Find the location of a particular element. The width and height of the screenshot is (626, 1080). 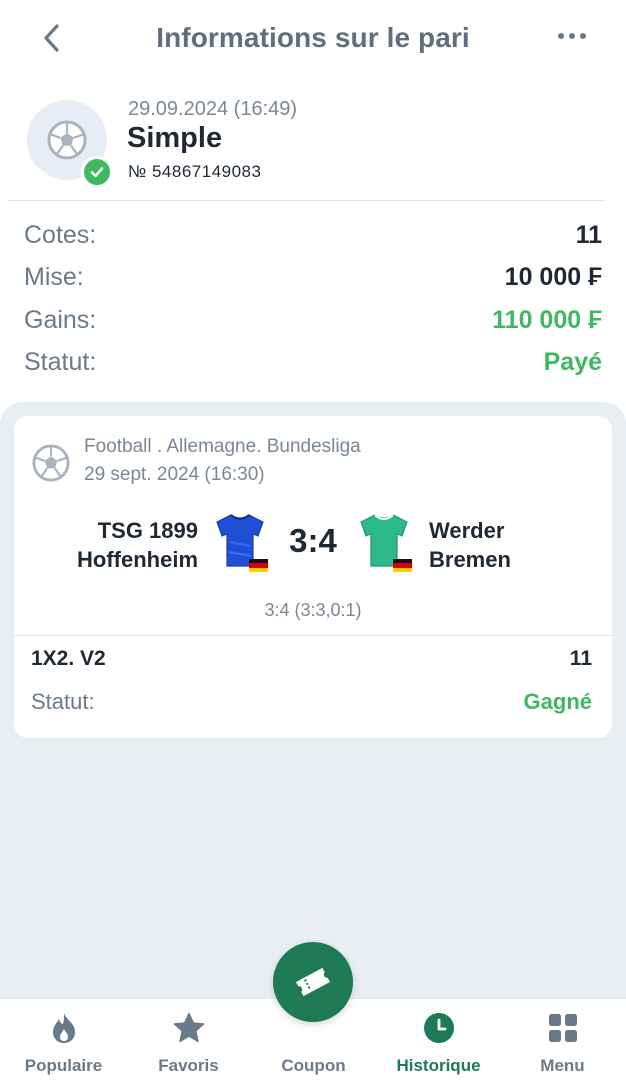

nav-label: Populaire is located at coordinates (63, 1065).